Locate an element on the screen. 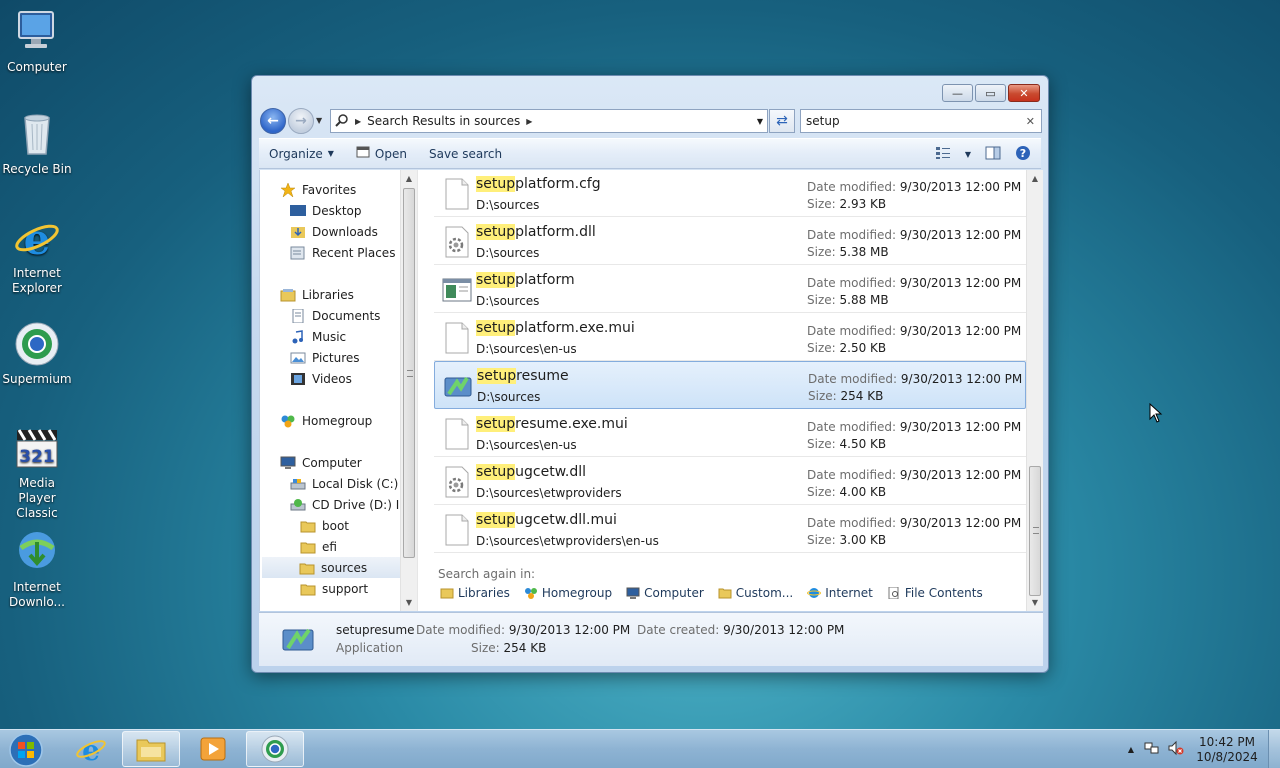  address-dropdown-icon: ▼ is located at coordinates (760, 121).